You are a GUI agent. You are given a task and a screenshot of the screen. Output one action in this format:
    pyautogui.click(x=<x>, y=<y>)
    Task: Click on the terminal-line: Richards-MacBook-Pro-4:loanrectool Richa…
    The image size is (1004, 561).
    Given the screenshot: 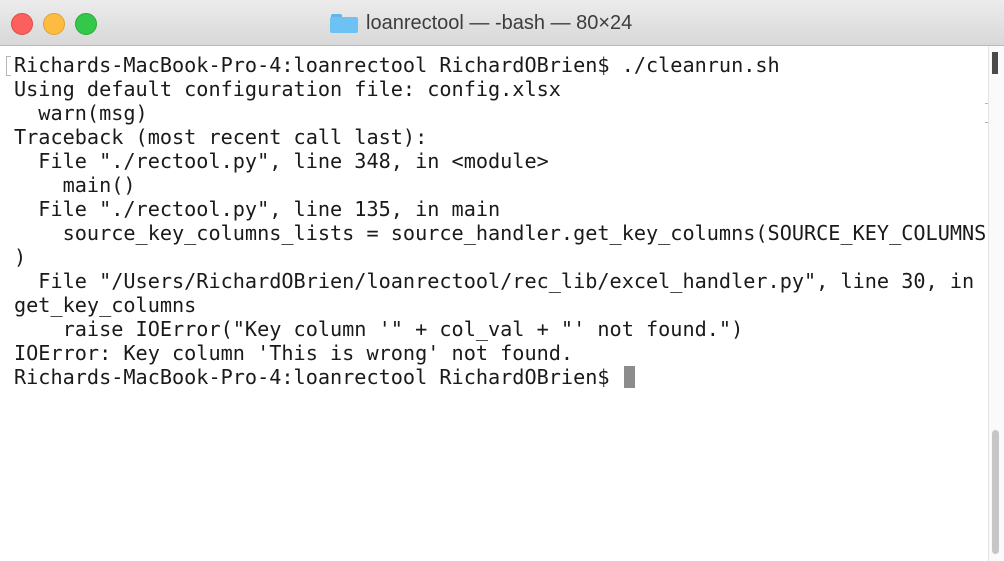 What is the action you would take?
    pyautogui.click(x=397, y=65)
    